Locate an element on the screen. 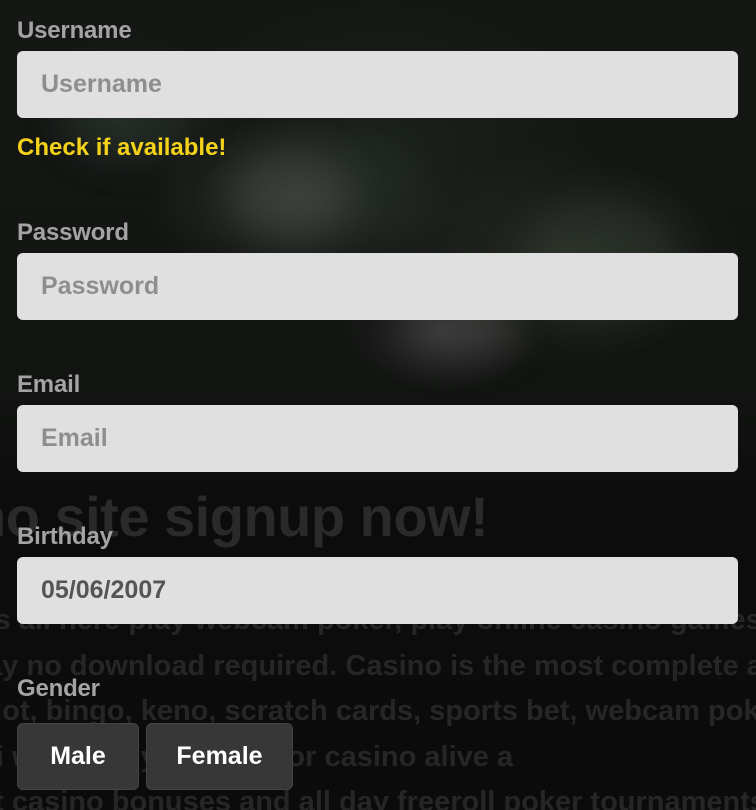 The width and height of the screenshot is (756, 810). email-input is located at coordinates (377, 438).